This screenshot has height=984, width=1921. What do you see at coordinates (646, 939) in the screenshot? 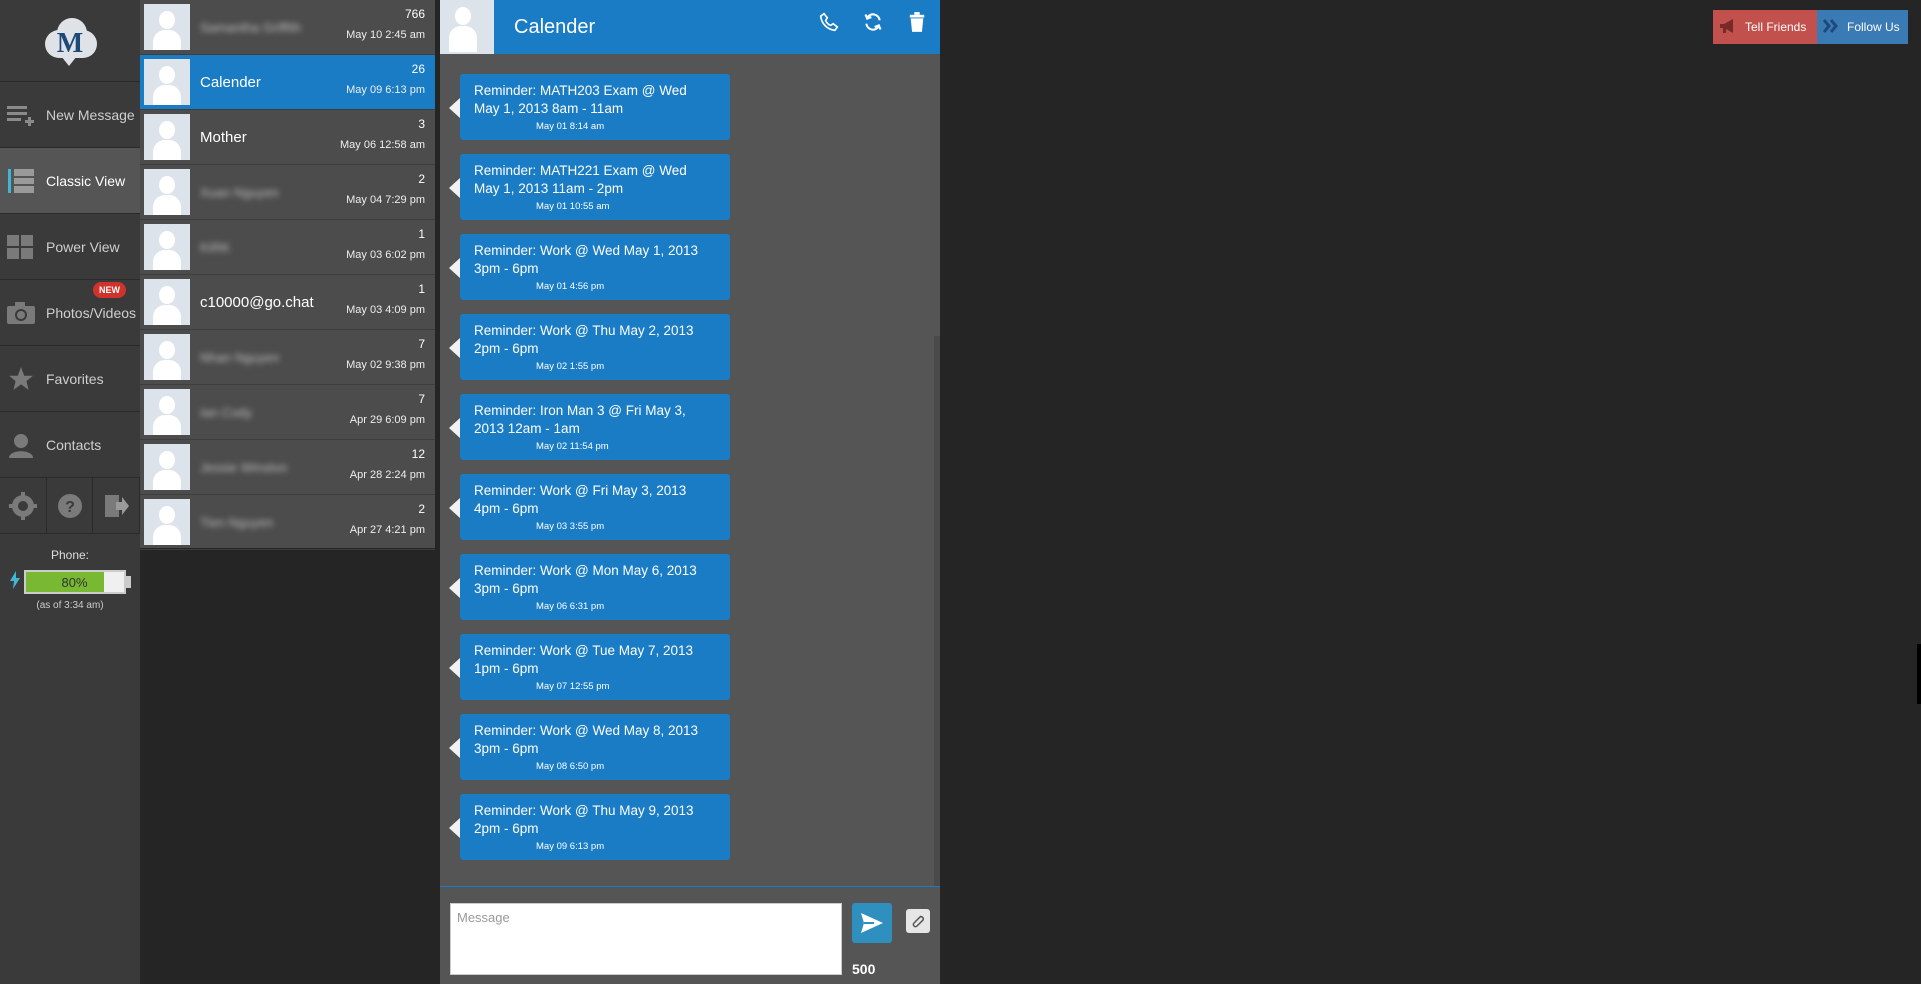
I see `message-input` at bounding box center [646, 939].